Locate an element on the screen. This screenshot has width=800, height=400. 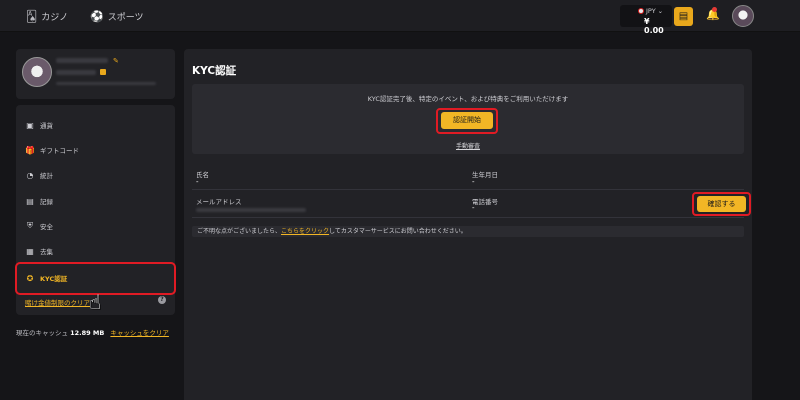
currency-selector: JPY ⌄ is located at coordinates (650, 11).